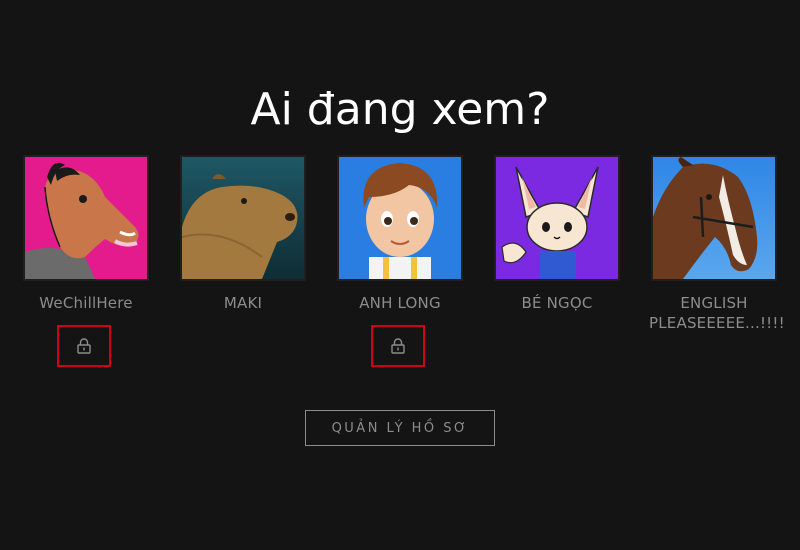  I want to click on capybara-avatar-icon, so click(243, 218).